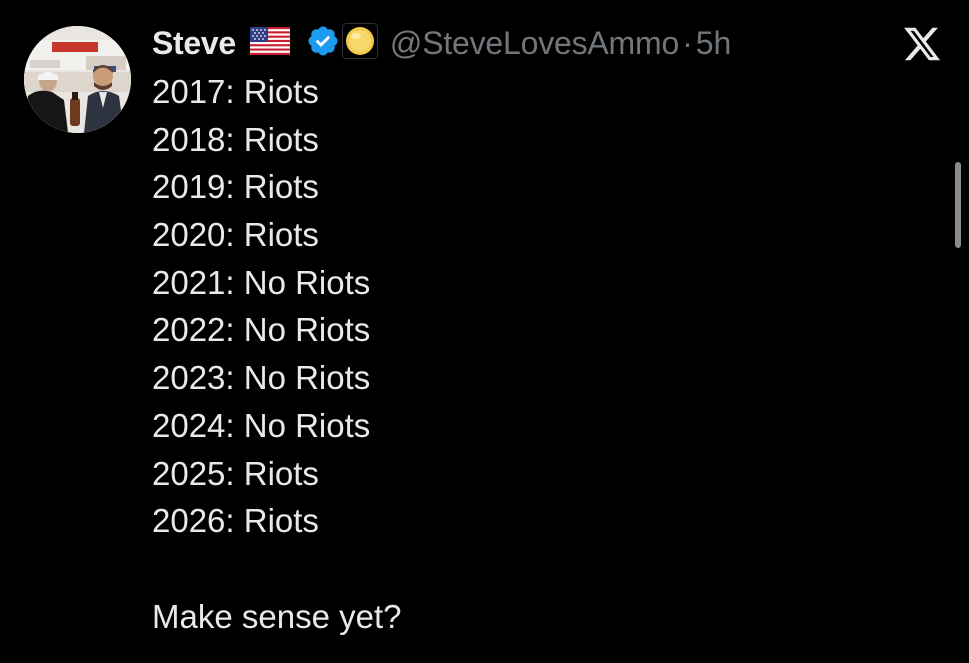 This screenshot has width=969, height=663. Describe the element at coordinates (269, 43) in the screenshot. I see `us-flag-icon` at that location.